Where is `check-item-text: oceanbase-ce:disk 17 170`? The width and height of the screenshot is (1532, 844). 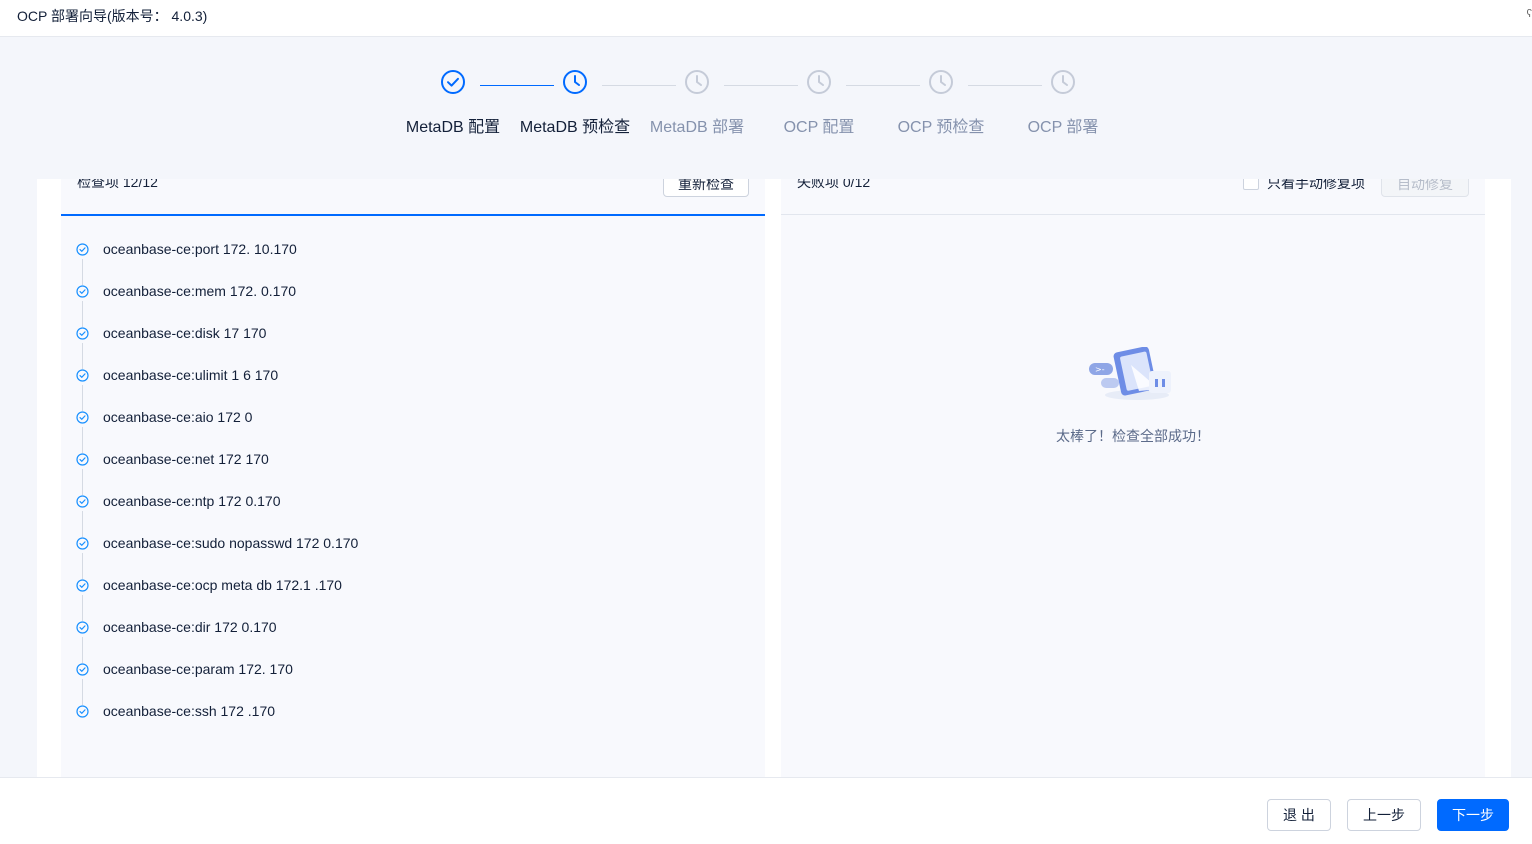
check-item-text: oceanbase-ce:disk 17 170 is located at coordinates (184, 333).